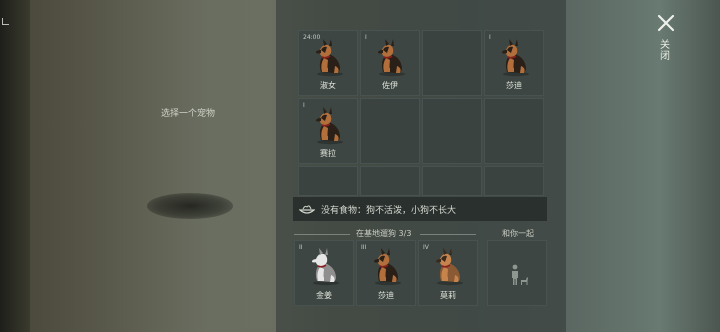  I want to click on base-dog-slot: III 莎迪, so click(386, 273).